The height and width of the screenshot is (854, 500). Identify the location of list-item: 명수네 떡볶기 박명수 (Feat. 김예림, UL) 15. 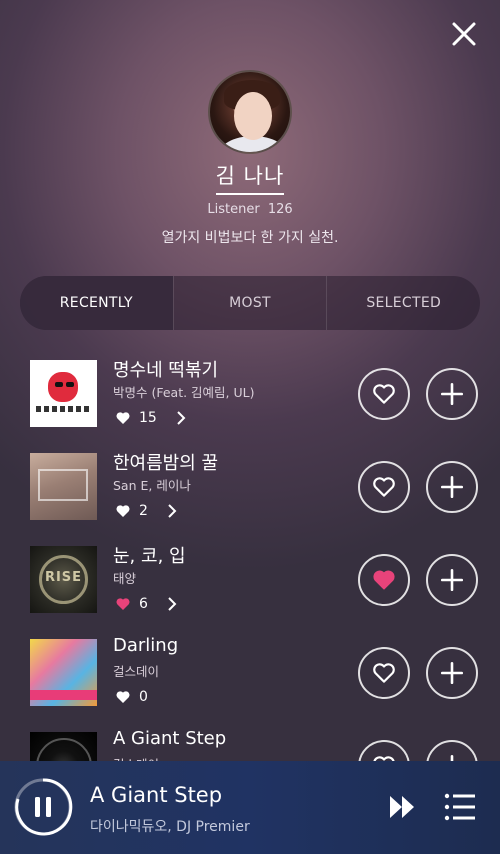
(250, 396).